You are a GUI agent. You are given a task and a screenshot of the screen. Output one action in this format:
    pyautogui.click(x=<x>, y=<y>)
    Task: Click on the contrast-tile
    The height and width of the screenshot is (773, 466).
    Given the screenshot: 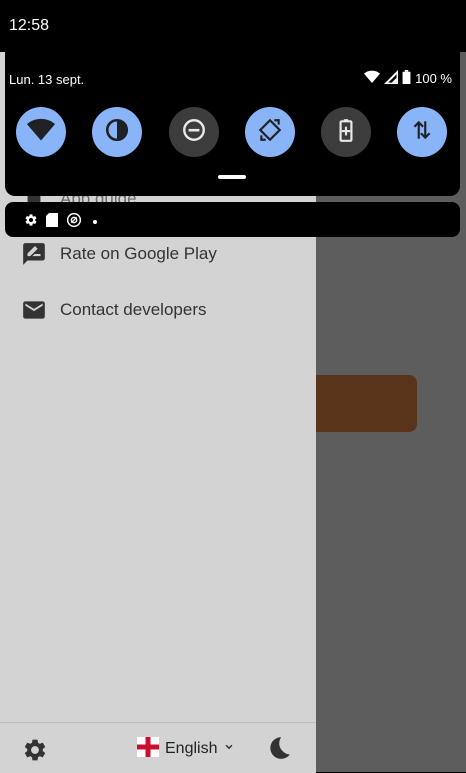 What is the action you would take?
    pyautogui.click(x=117, y=132)
    